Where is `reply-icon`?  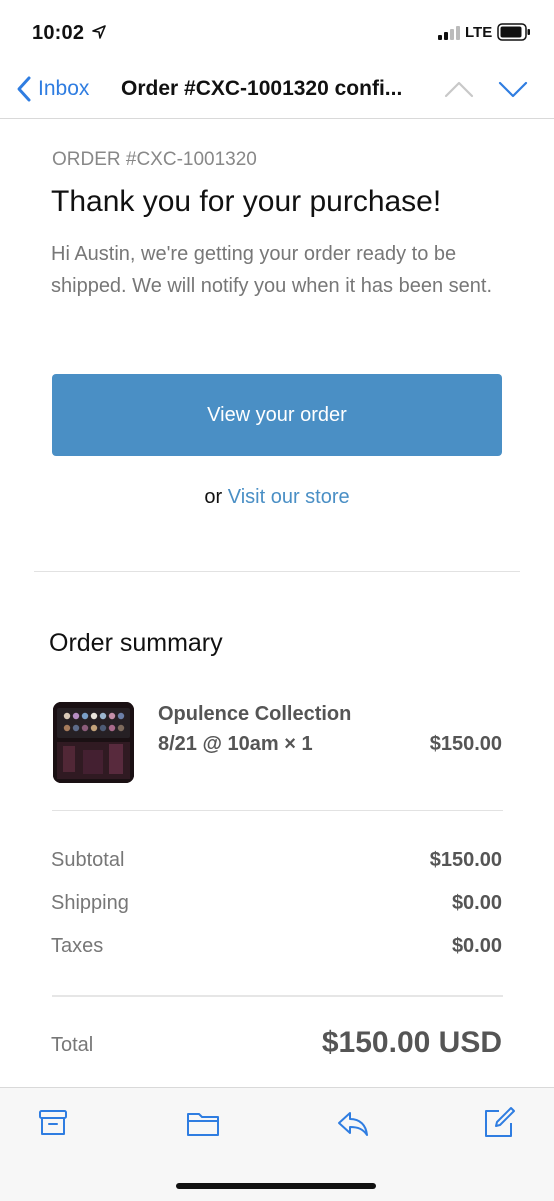 reply-icon is located at coordinates (353, 1123).